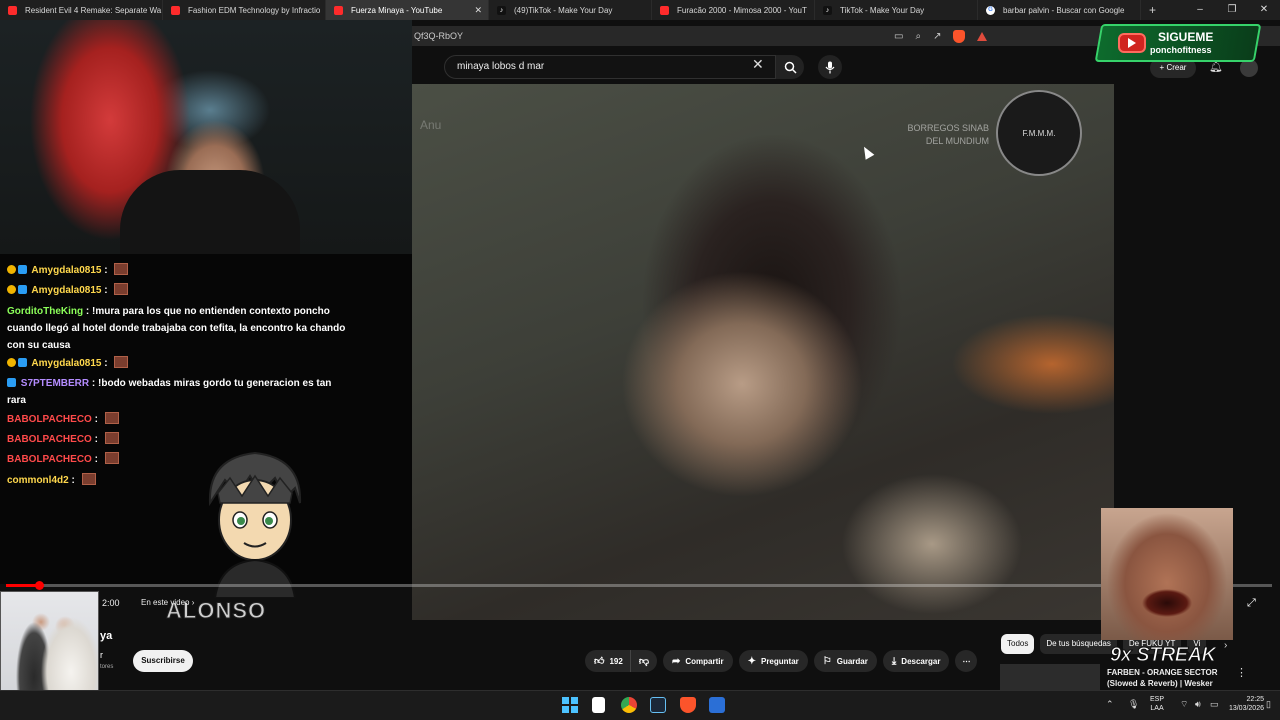 The height and width of the screenshot is (720, 1280). Describe the element at coordinates (898, 36) in the screenshot. I see `cast-icon: ▭` at that location.